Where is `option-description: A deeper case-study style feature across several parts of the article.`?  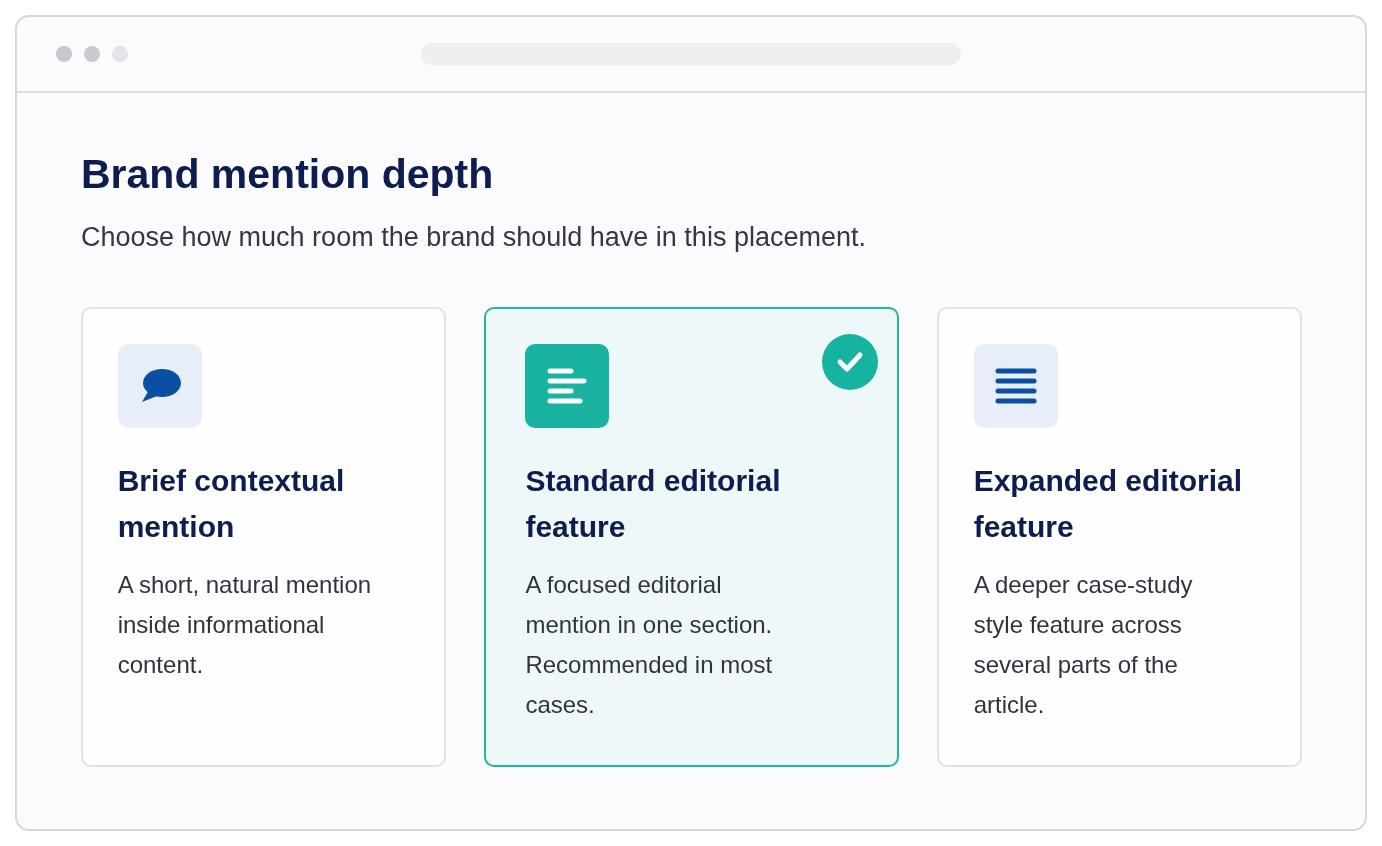
option-description: A deeper case-study style feature across several parts of the article. is located at coordinates (1083, 645).